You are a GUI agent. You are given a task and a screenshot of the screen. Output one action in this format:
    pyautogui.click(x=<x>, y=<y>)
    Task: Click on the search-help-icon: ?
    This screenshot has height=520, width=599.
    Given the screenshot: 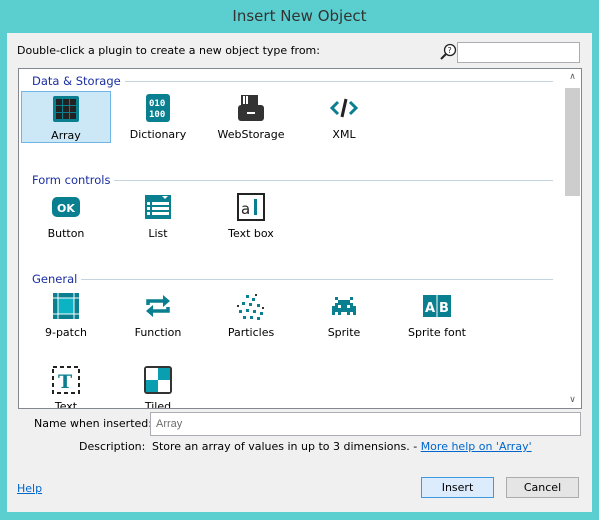 What is the action you would take?
    pyautogui.click(x=448, y=52)
    